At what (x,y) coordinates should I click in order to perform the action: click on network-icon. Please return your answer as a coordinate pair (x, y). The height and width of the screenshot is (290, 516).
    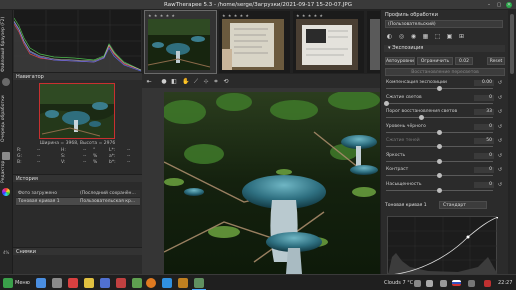
    Looking at the image, I should click on (417, 283).